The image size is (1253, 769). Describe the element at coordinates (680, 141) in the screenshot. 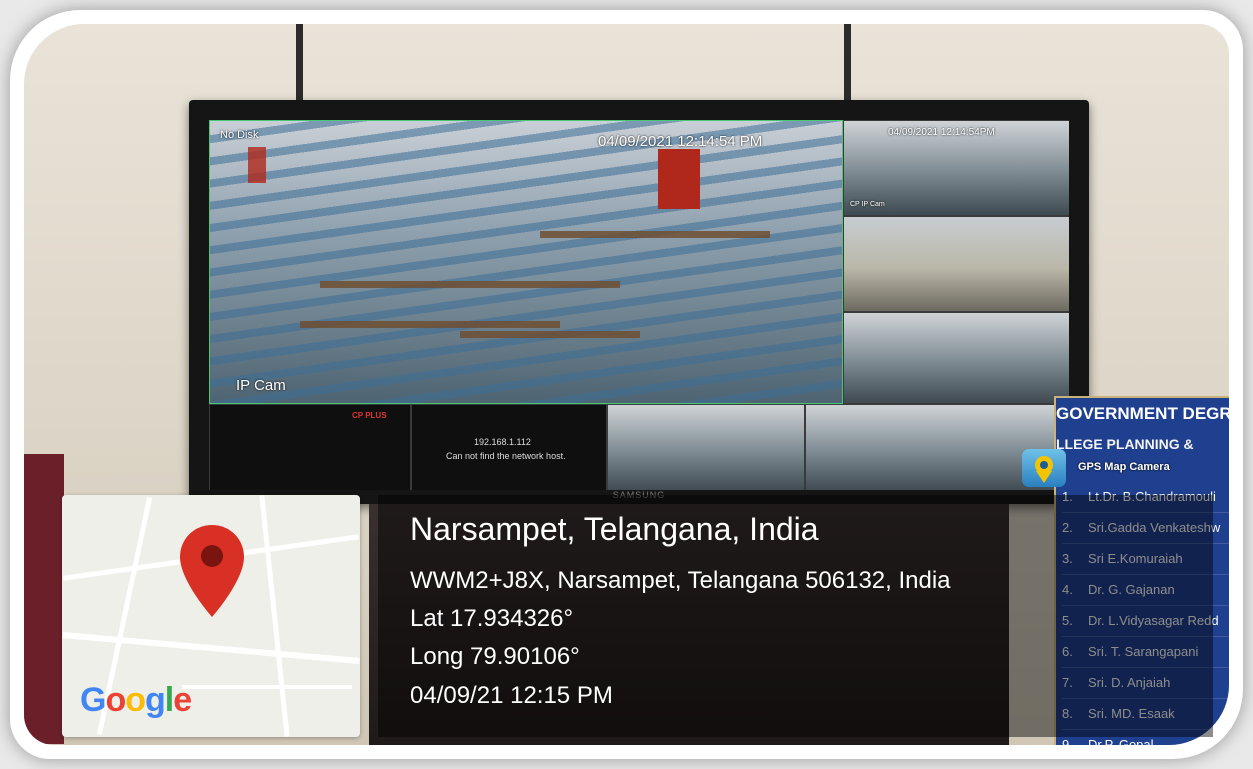

I see `main-feed-timestamp: 04/09/2021 12:14:54 PM` at that location.